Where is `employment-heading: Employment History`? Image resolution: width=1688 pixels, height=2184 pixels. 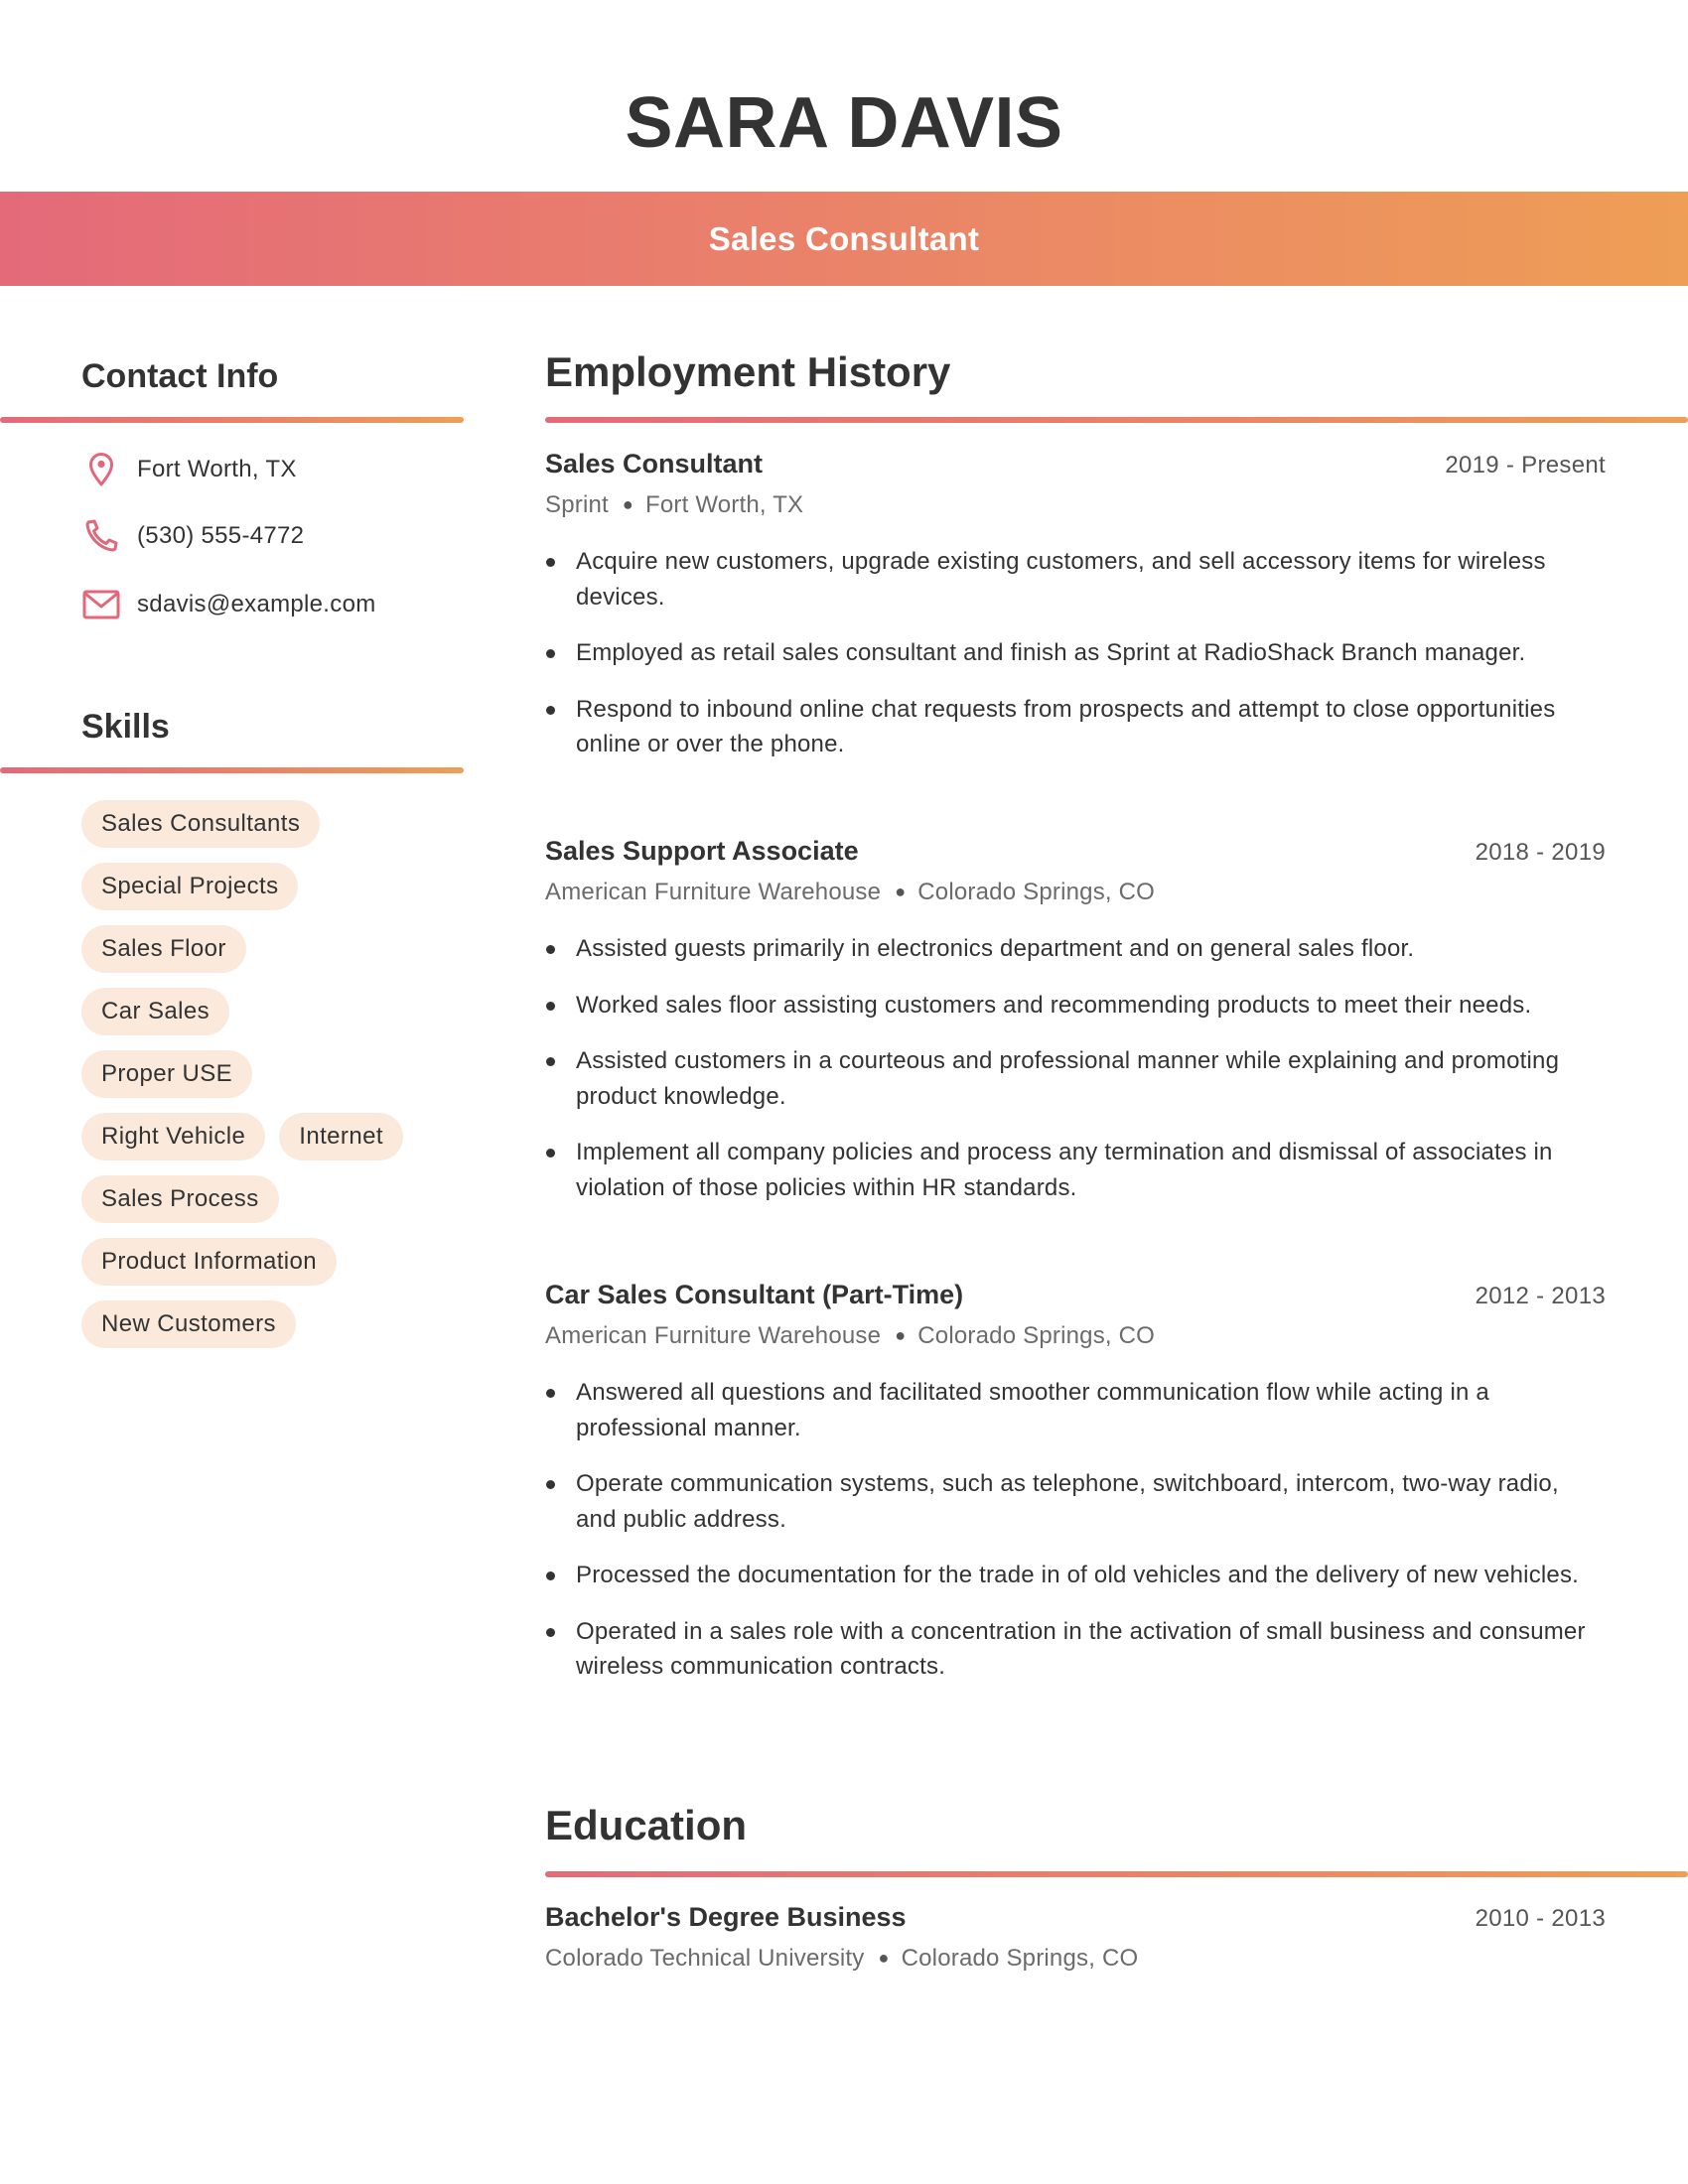
employment-heading: Employment History is located at coordinates (748, 371).